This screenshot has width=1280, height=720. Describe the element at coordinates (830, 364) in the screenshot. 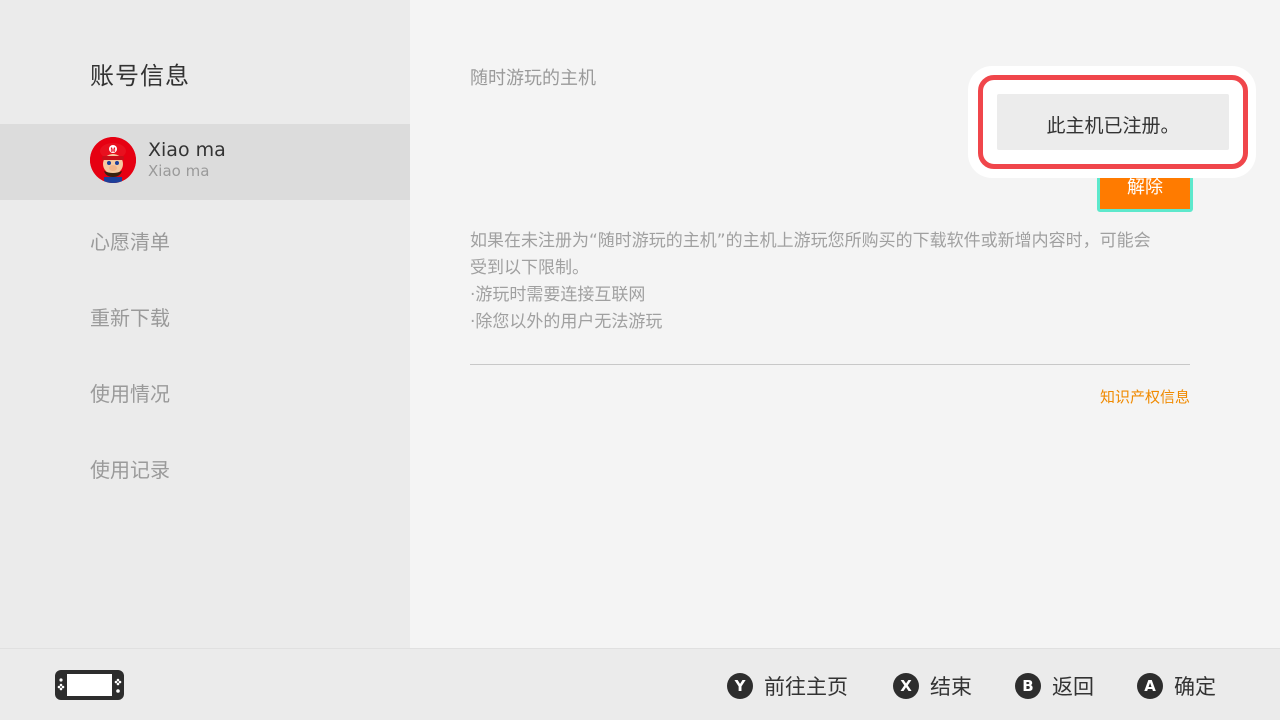

I see `divider` at that location.